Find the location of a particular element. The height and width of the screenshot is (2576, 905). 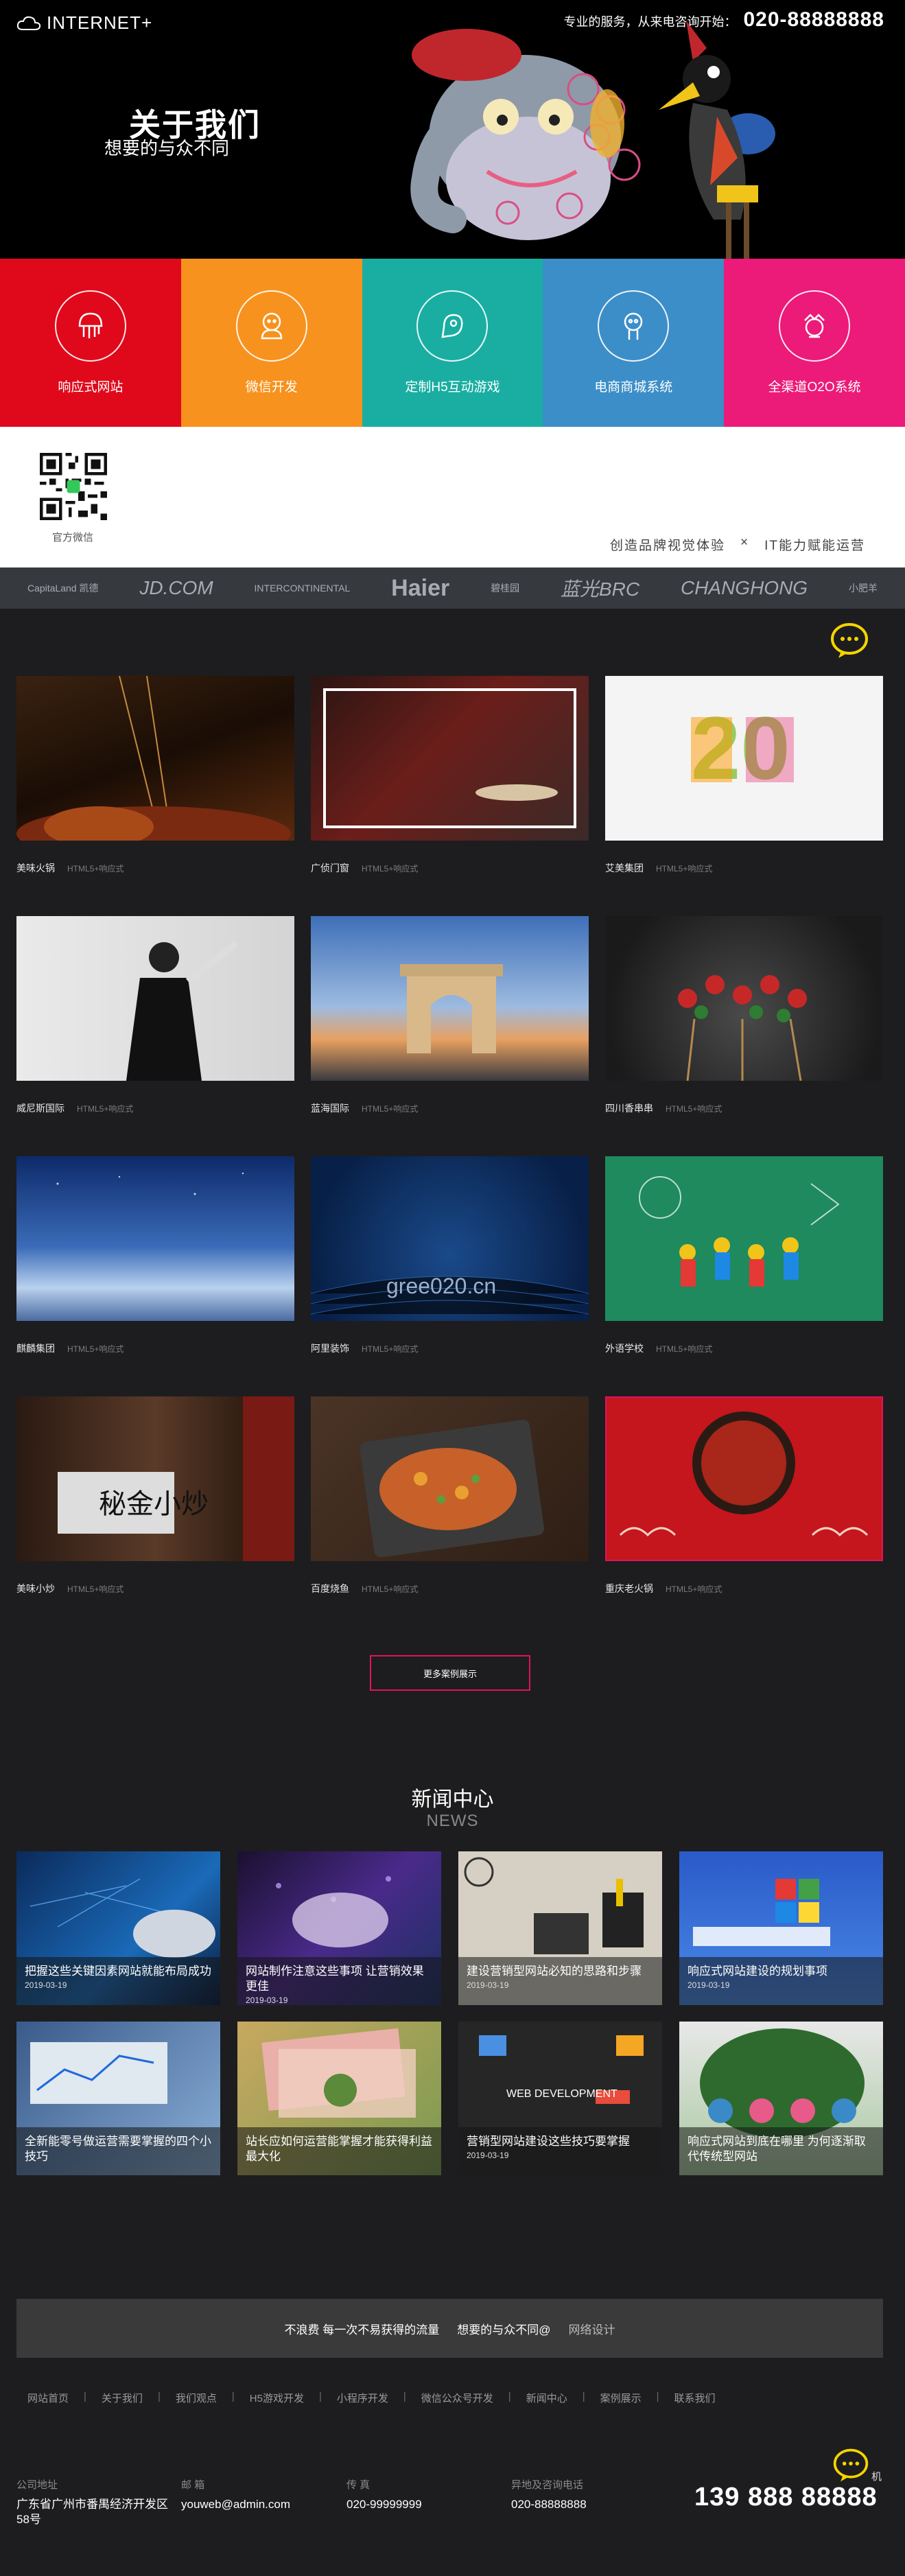

case-card: 美味火锅 HTML5+响应式 is located at coordinates (155, 775).